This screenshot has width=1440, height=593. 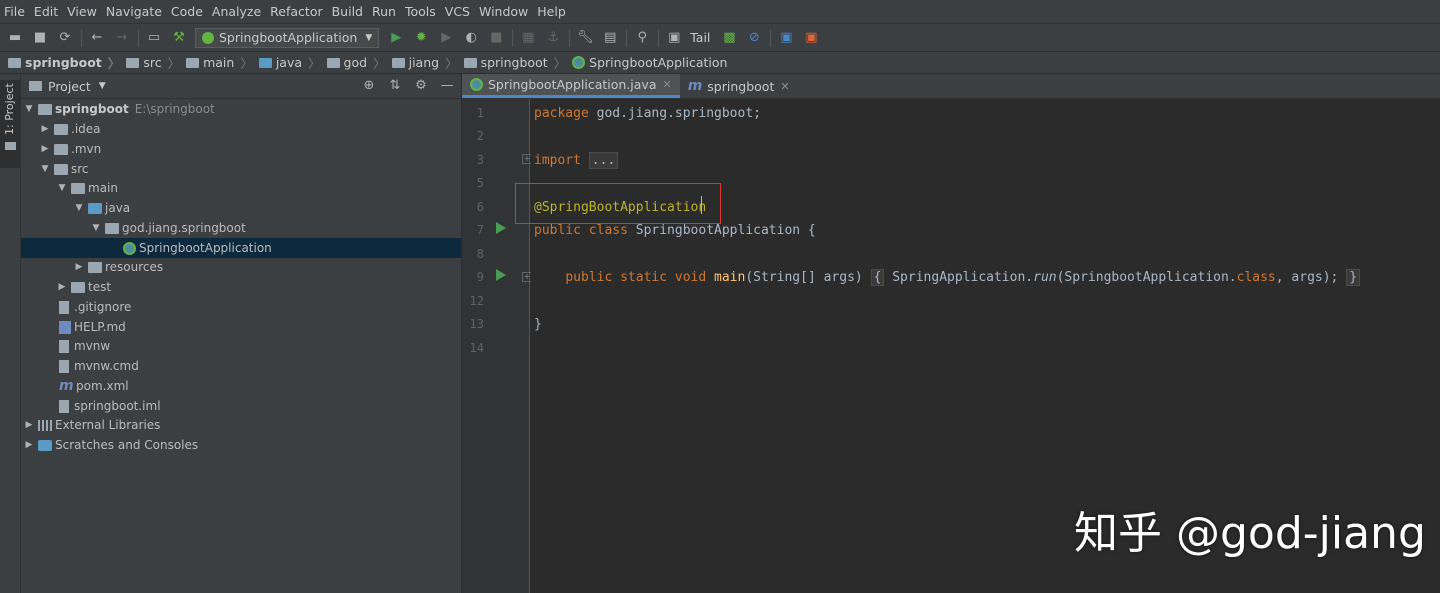 I want to click on tree-item-java: ▼ java, so click(x=241, y=208).